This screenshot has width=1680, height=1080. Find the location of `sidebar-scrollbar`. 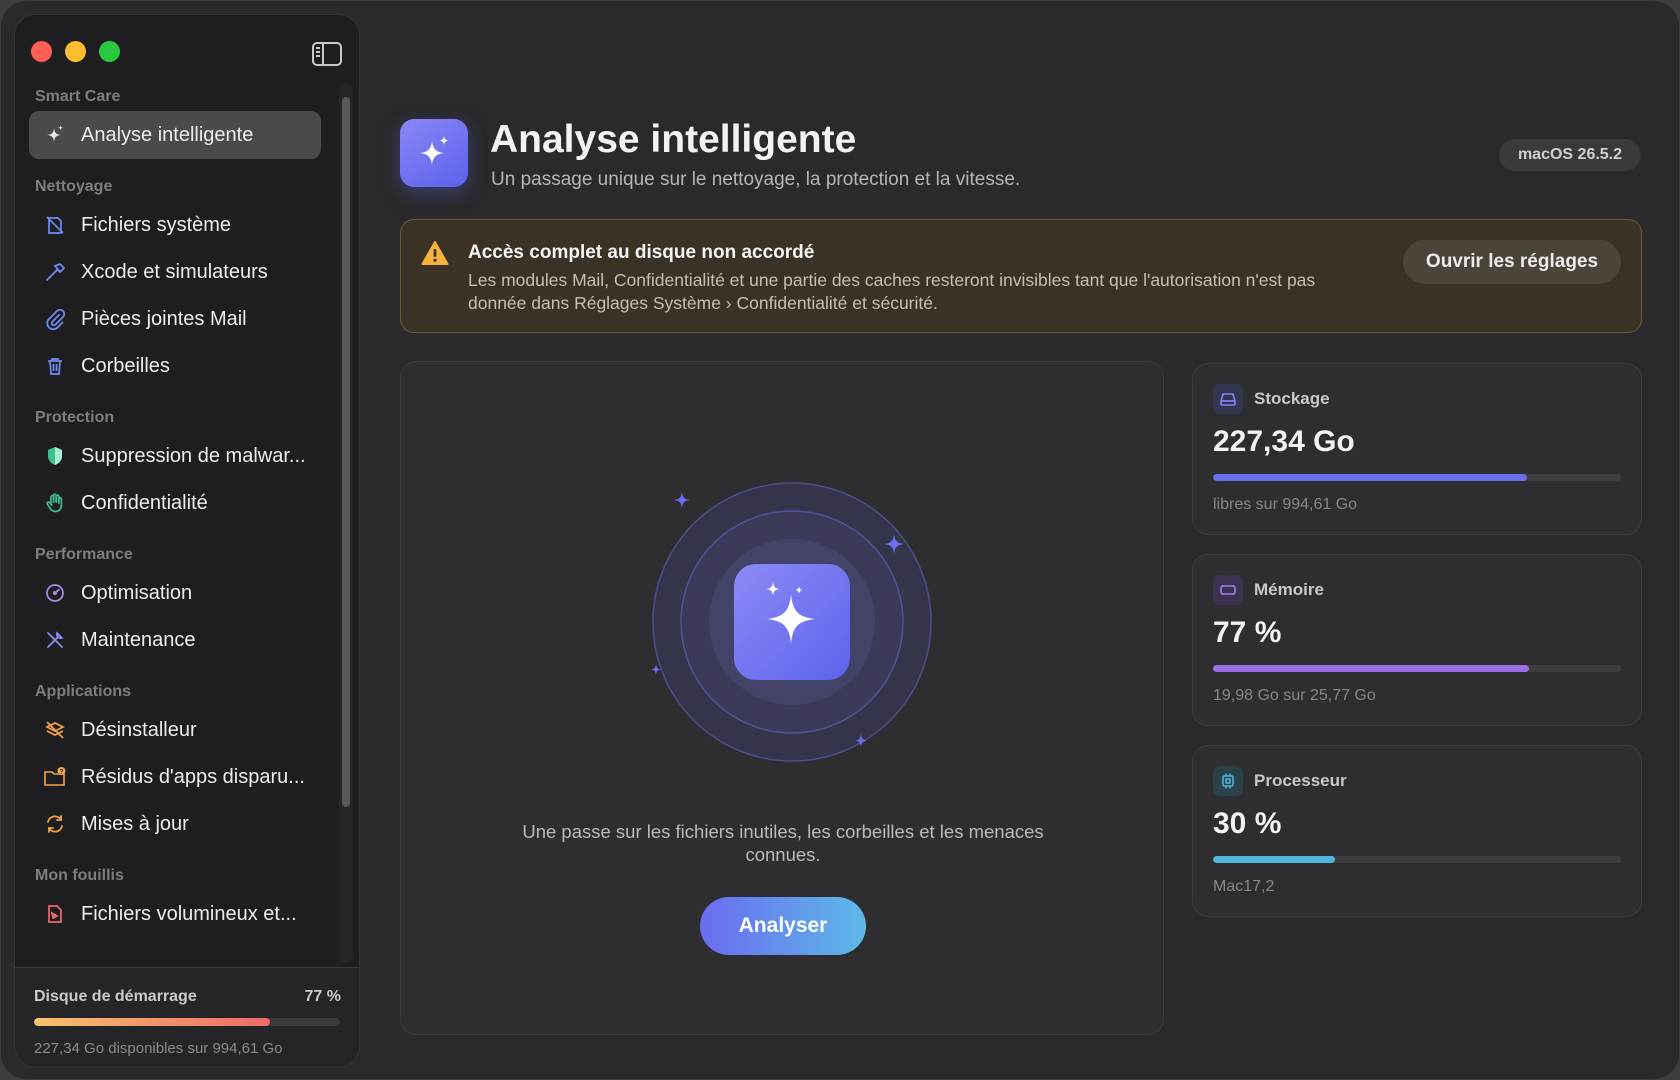

sidebar-scrollbar is located at coordinates (346, 523).